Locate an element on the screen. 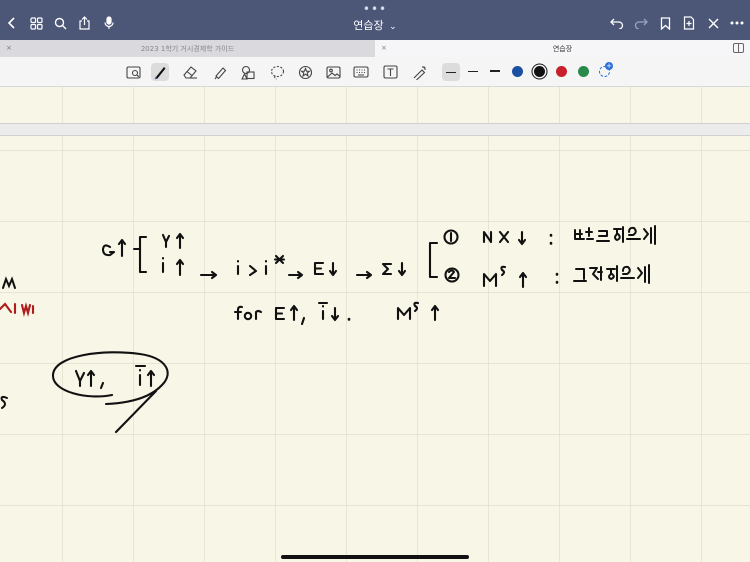 The image size is (750, 562). back-icon is located at coordinates (12, 23).